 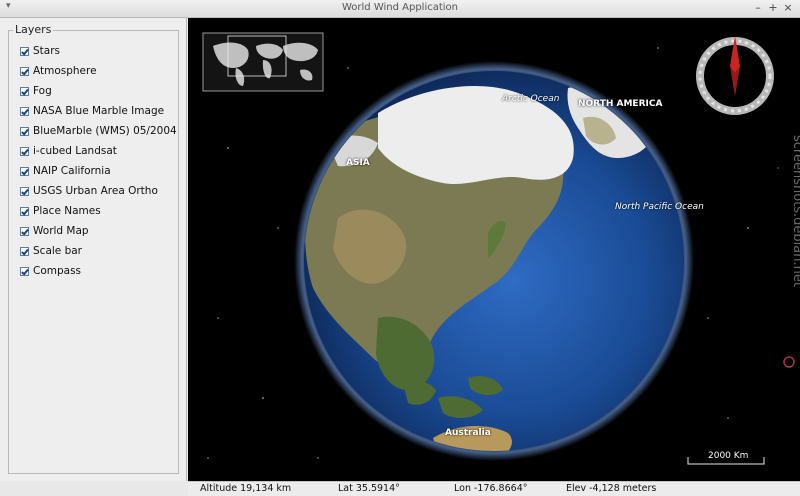 I want to click on label-north-pacific-ocean: North Pacific Ocean, so click(x=659, y=207).